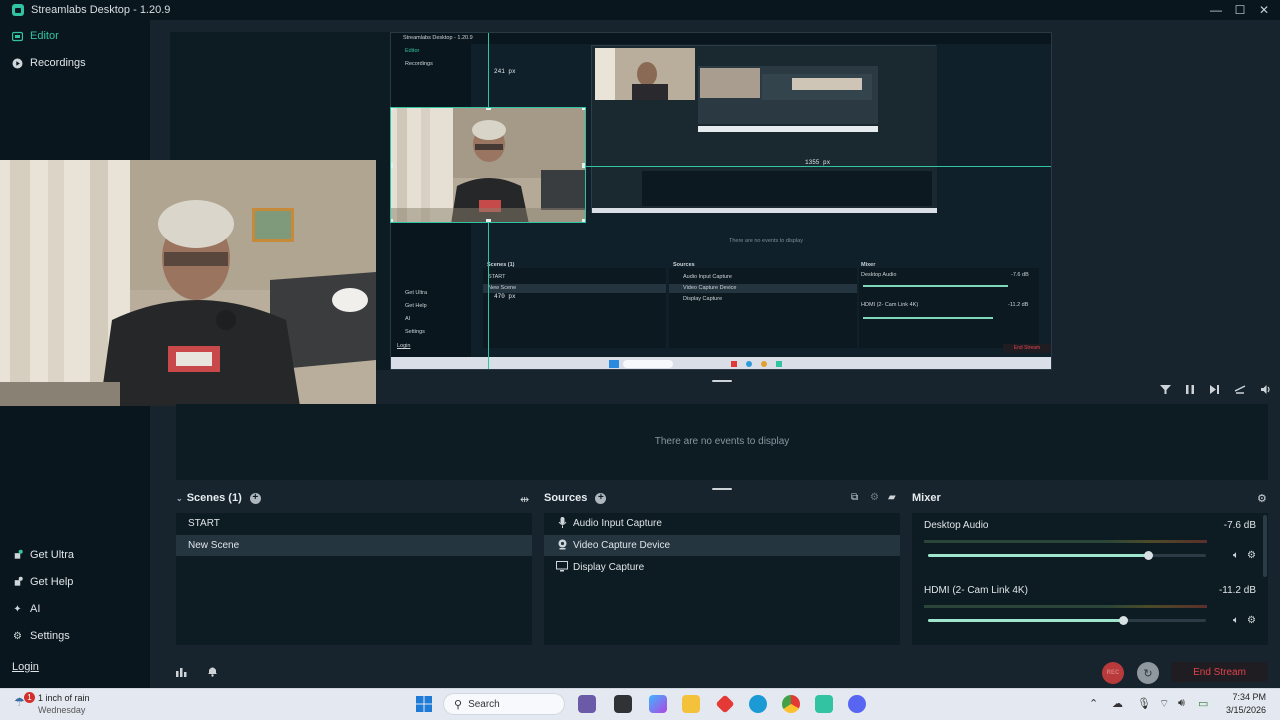 This screenshot has width=1280, height=720. I want to click on record-button: REC, so click(1113, 673).